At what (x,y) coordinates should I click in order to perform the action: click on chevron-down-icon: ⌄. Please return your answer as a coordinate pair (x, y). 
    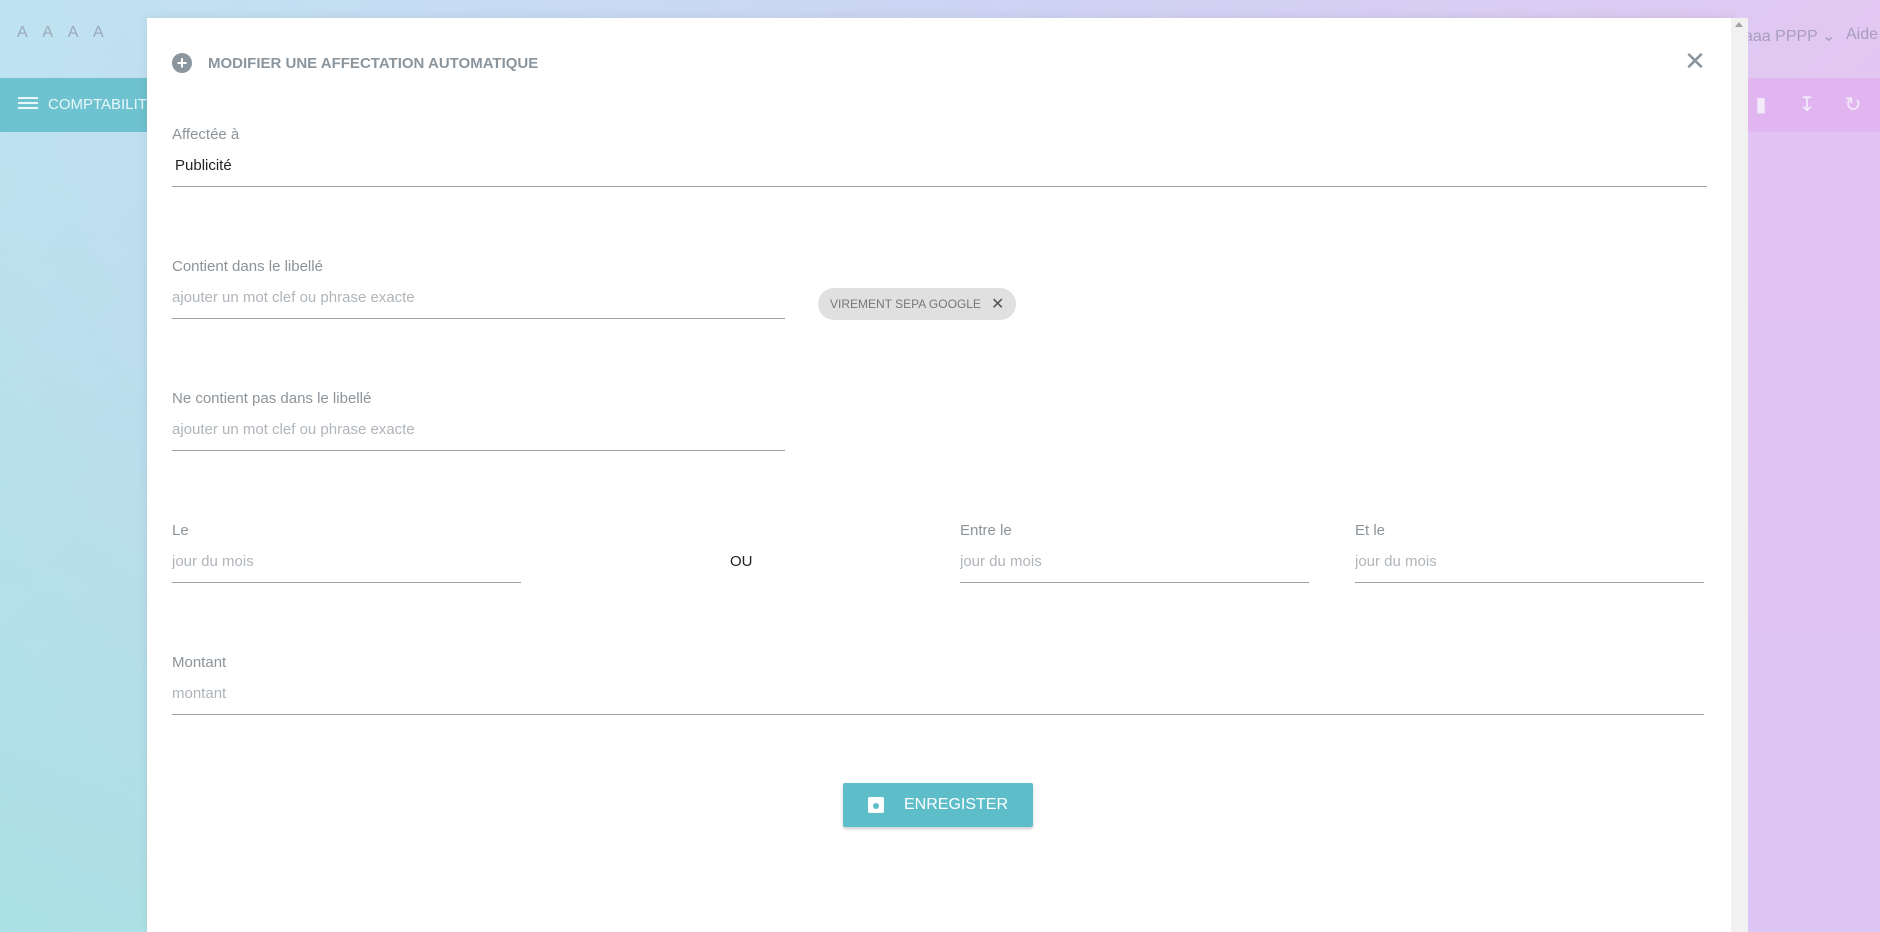
    Looking at the image, I should click on (1829, 36).